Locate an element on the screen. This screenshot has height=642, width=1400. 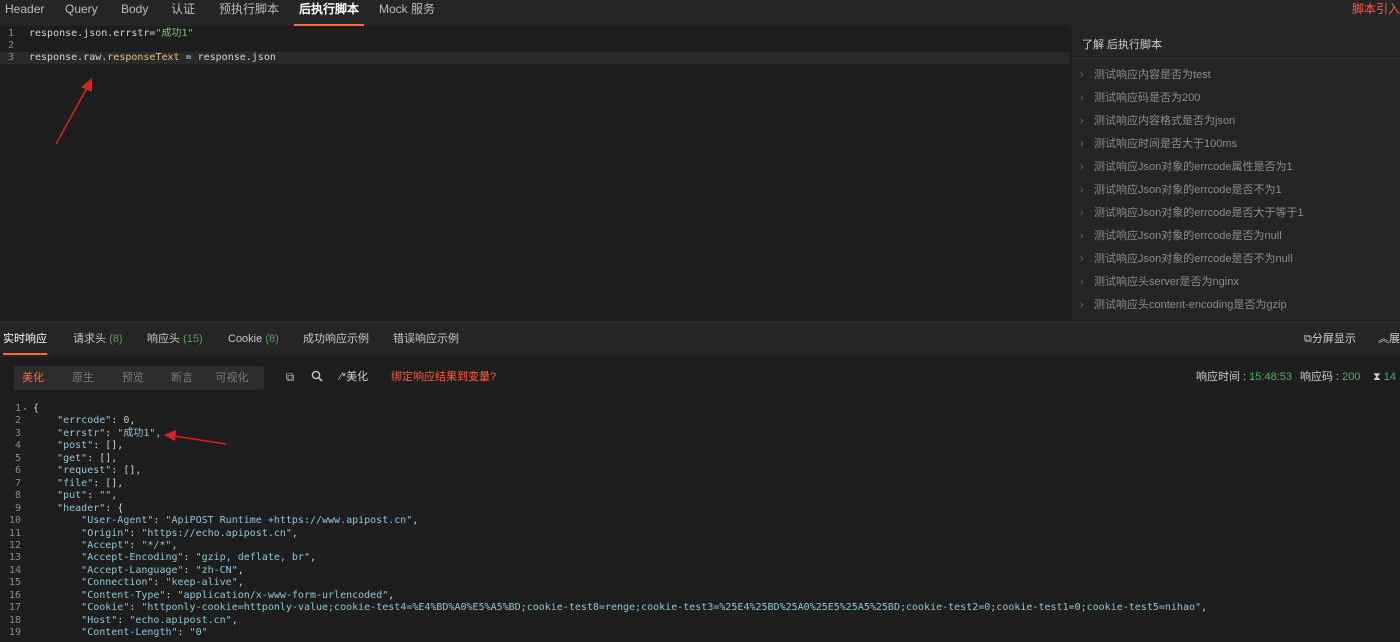
json-line: 11 "Origin": "https://echo.apipost.cn", is located at coordinates (700, 534).